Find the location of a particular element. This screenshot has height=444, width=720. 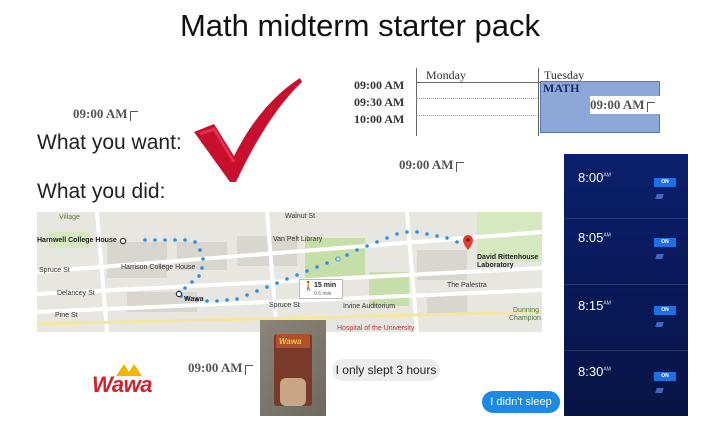

map-label: Van Pelt Library is located at coordinates (298, 239).